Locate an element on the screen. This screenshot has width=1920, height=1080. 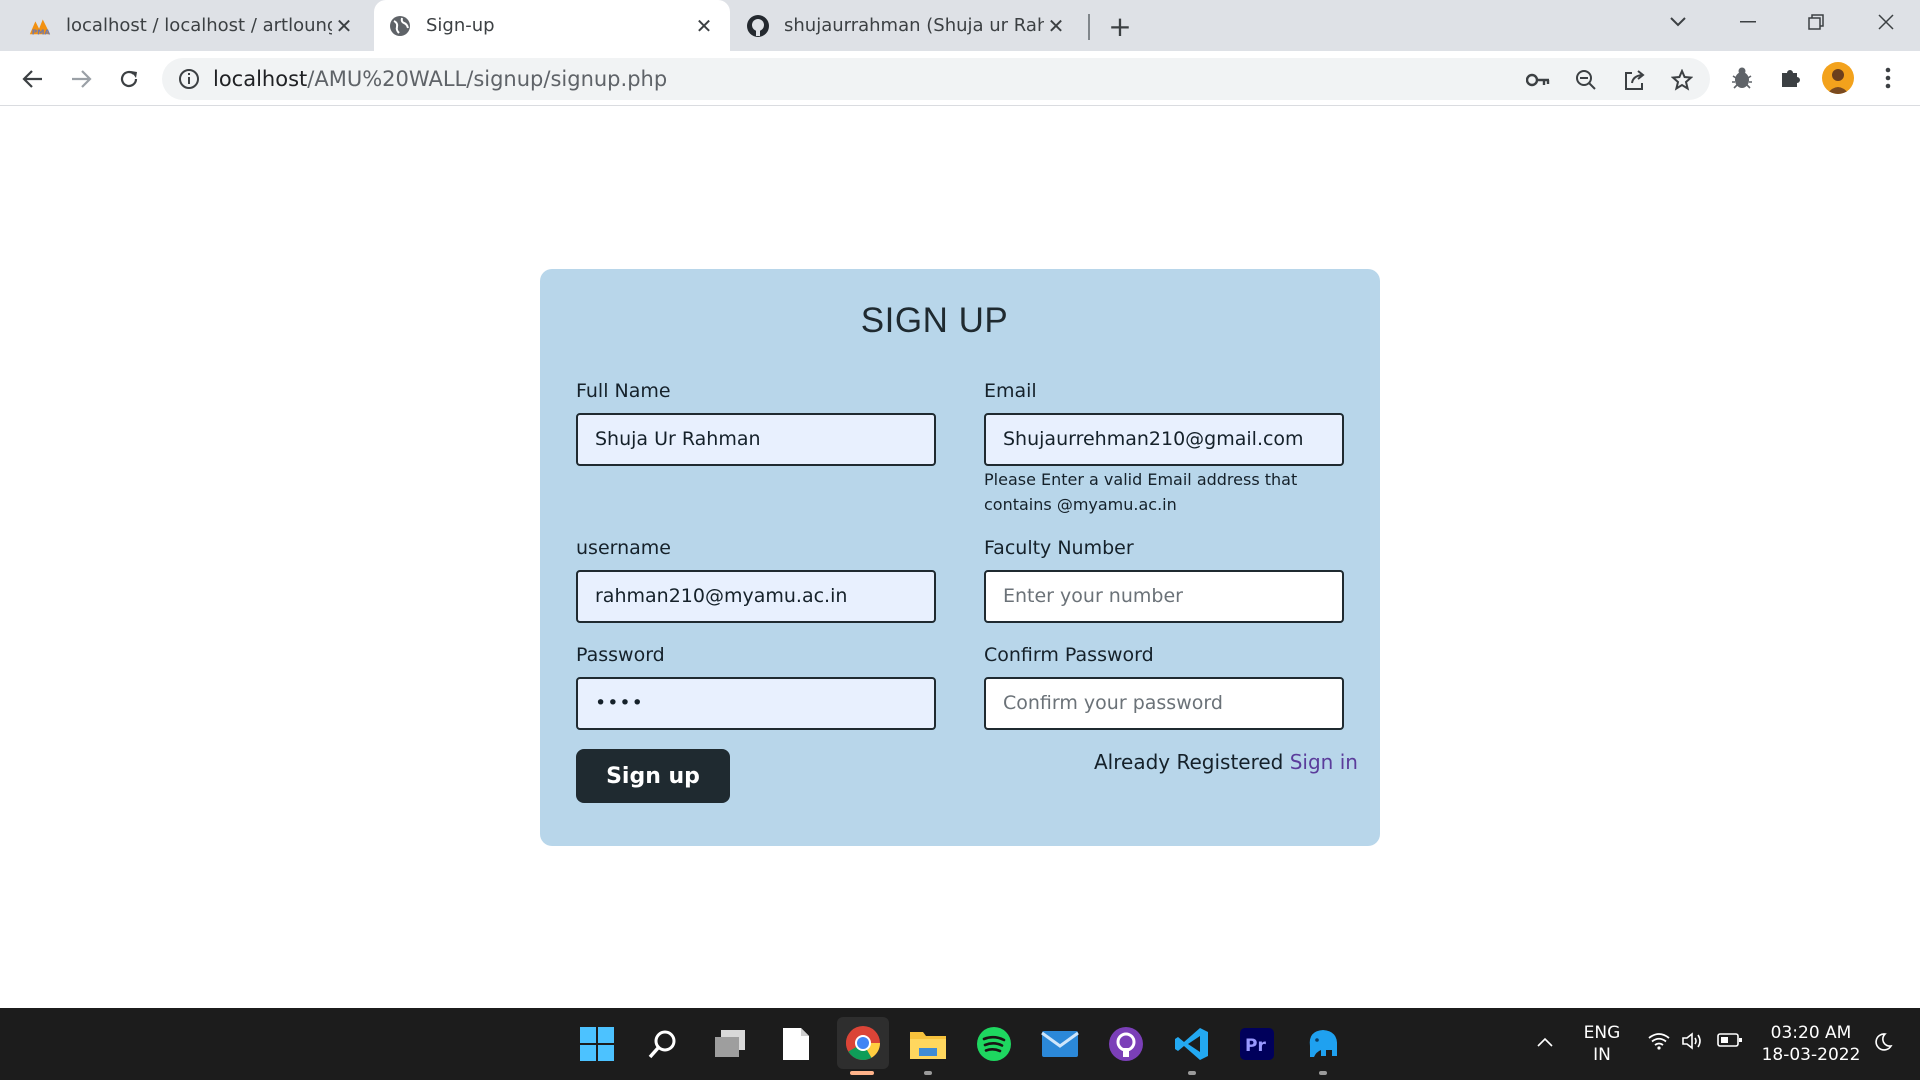
username-input: rahman210@myamu.ac.in is located at coordinates (756, 596).